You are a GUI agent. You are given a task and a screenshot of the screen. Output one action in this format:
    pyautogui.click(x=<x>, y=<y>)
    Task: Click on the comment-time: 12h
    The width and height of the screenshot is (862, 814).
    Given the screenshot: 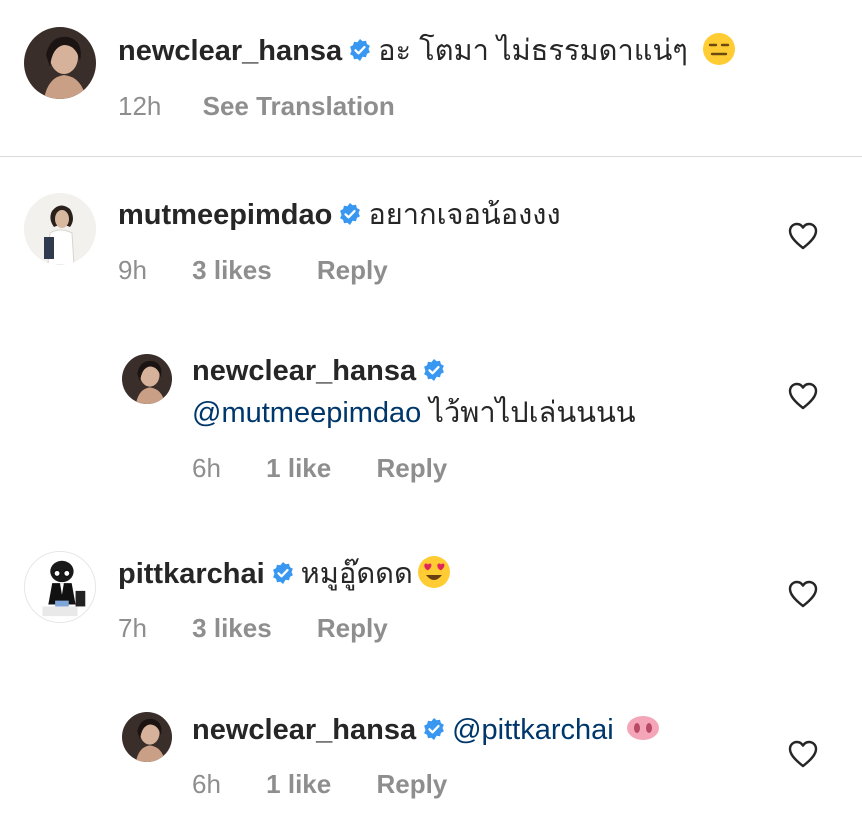 What is the action you would take?
    pyautogui.click(x=140, y=106)
    